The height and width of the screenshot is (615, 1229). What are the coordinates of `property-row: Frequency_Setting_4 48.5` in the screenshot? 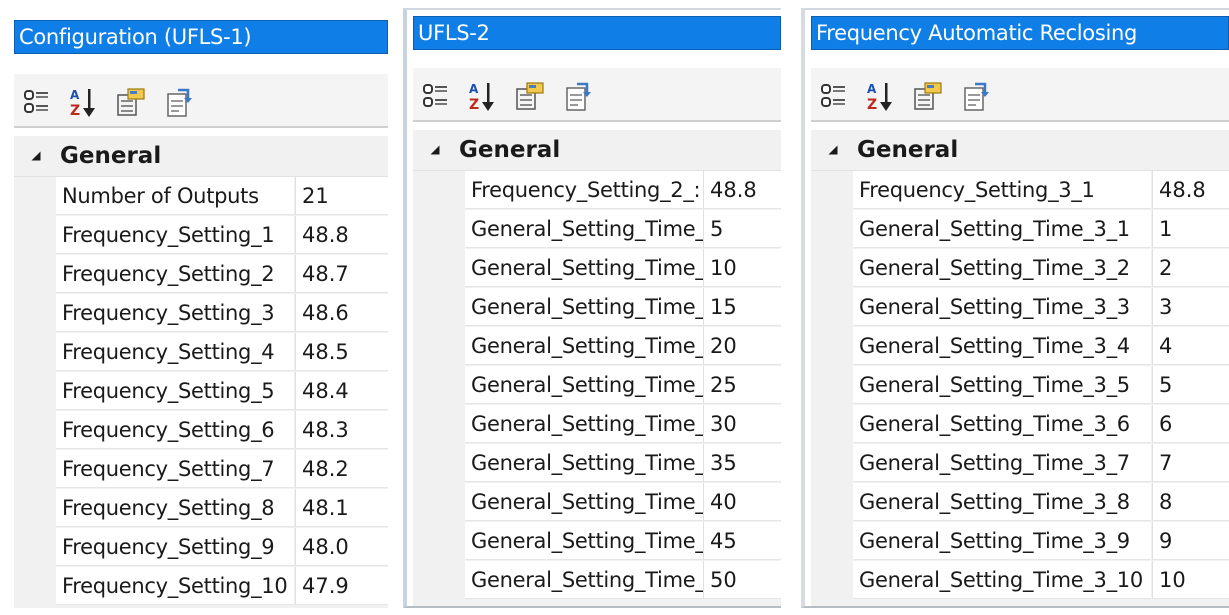 It's located at (201, 352).